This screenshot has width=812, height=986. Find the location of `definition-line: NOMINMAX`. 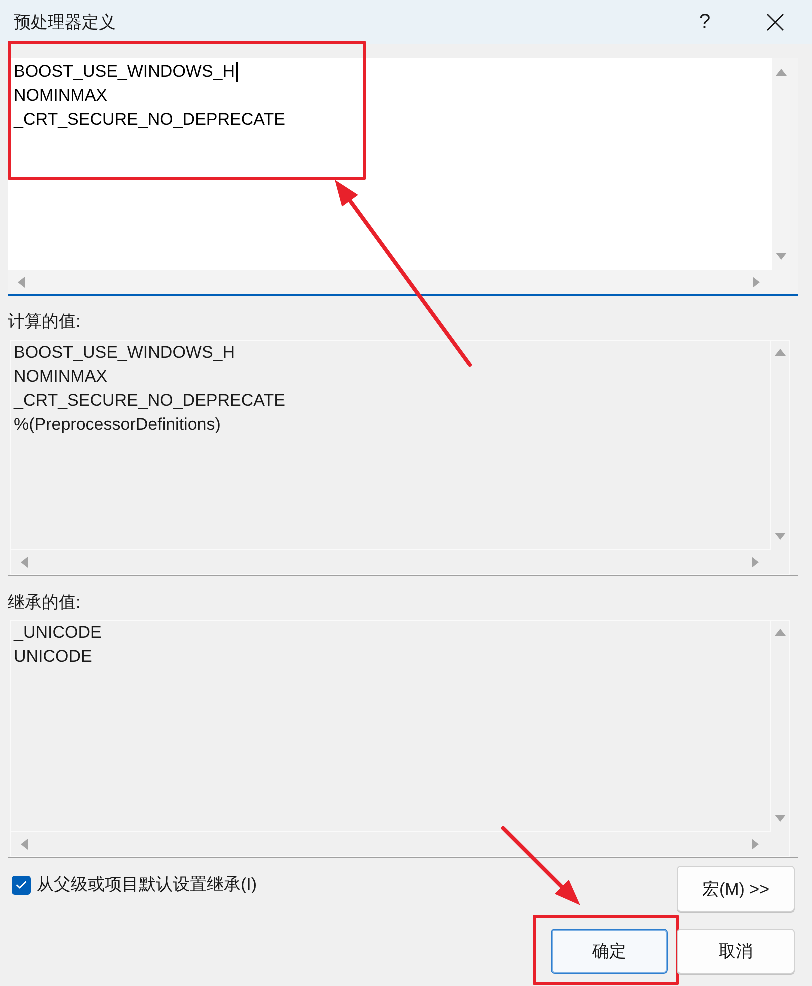

definition-line: NOMINMAX is located at coordinates (61, 96).